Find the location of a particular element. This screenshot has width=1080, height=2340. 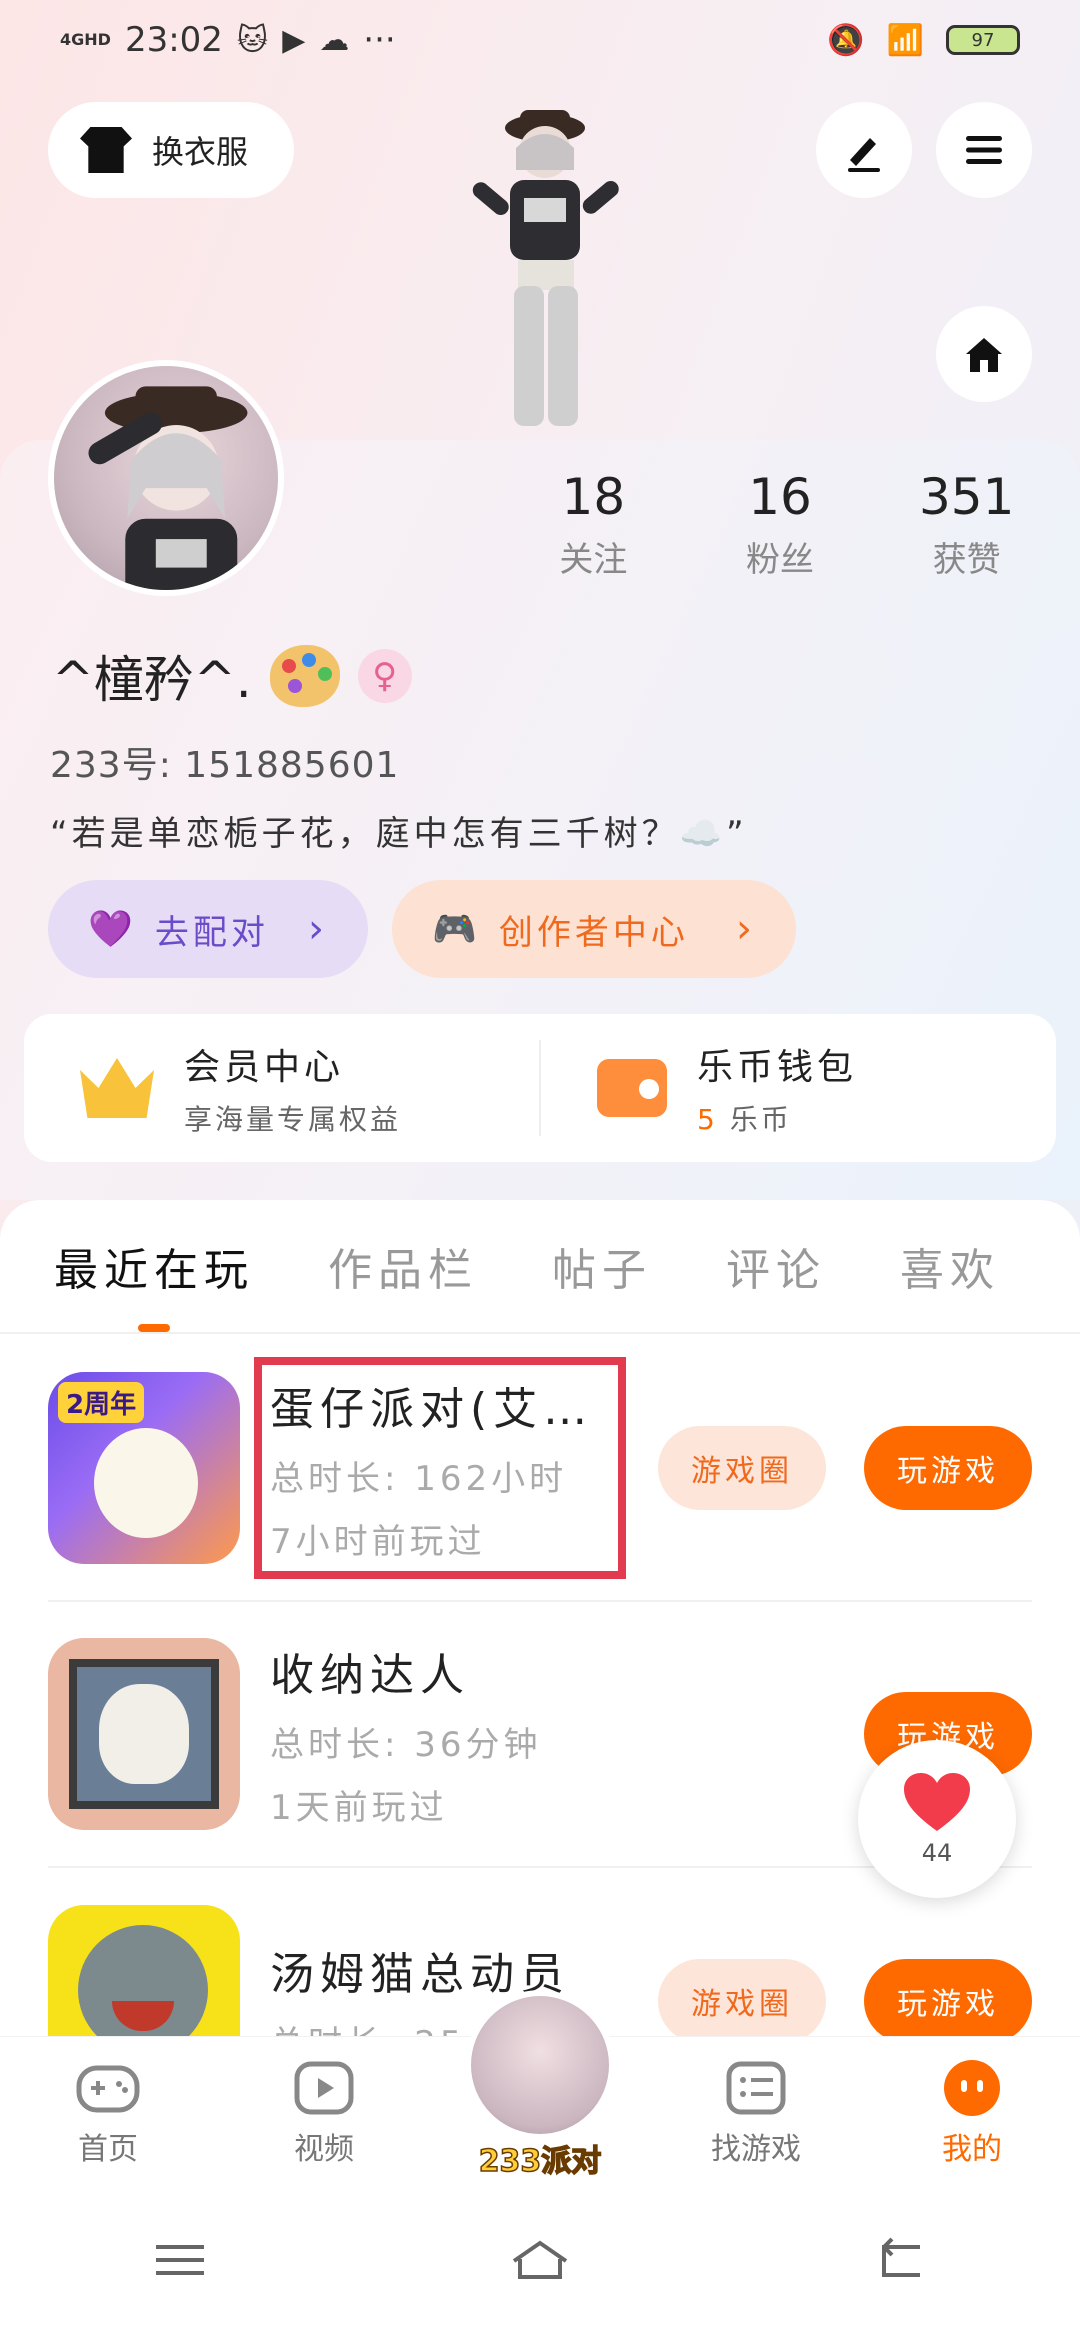

tab-comments: 评论 is located at coordinates (776, 1266).